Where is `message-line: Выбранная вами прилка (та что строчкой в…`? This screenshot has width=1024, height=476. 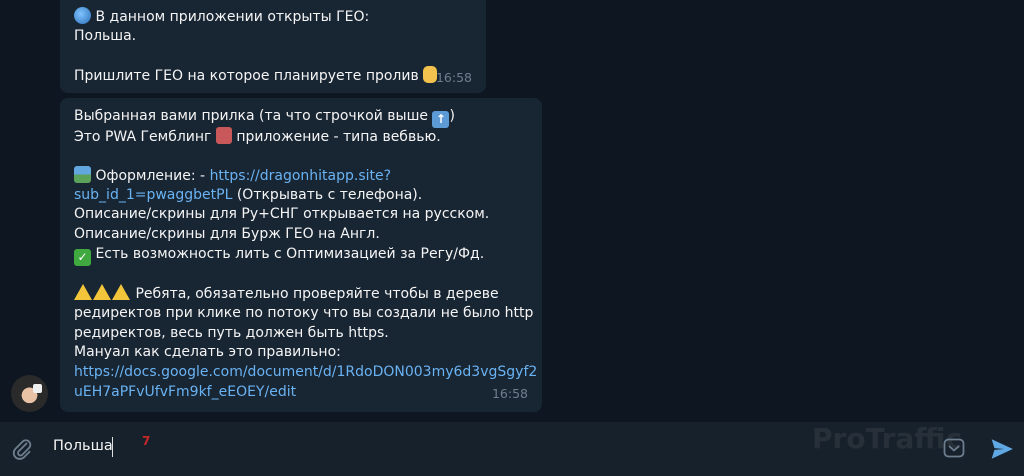
message-line: Выбранная вами прилка (та что строчкой в… is located at coordinates (264, 118).